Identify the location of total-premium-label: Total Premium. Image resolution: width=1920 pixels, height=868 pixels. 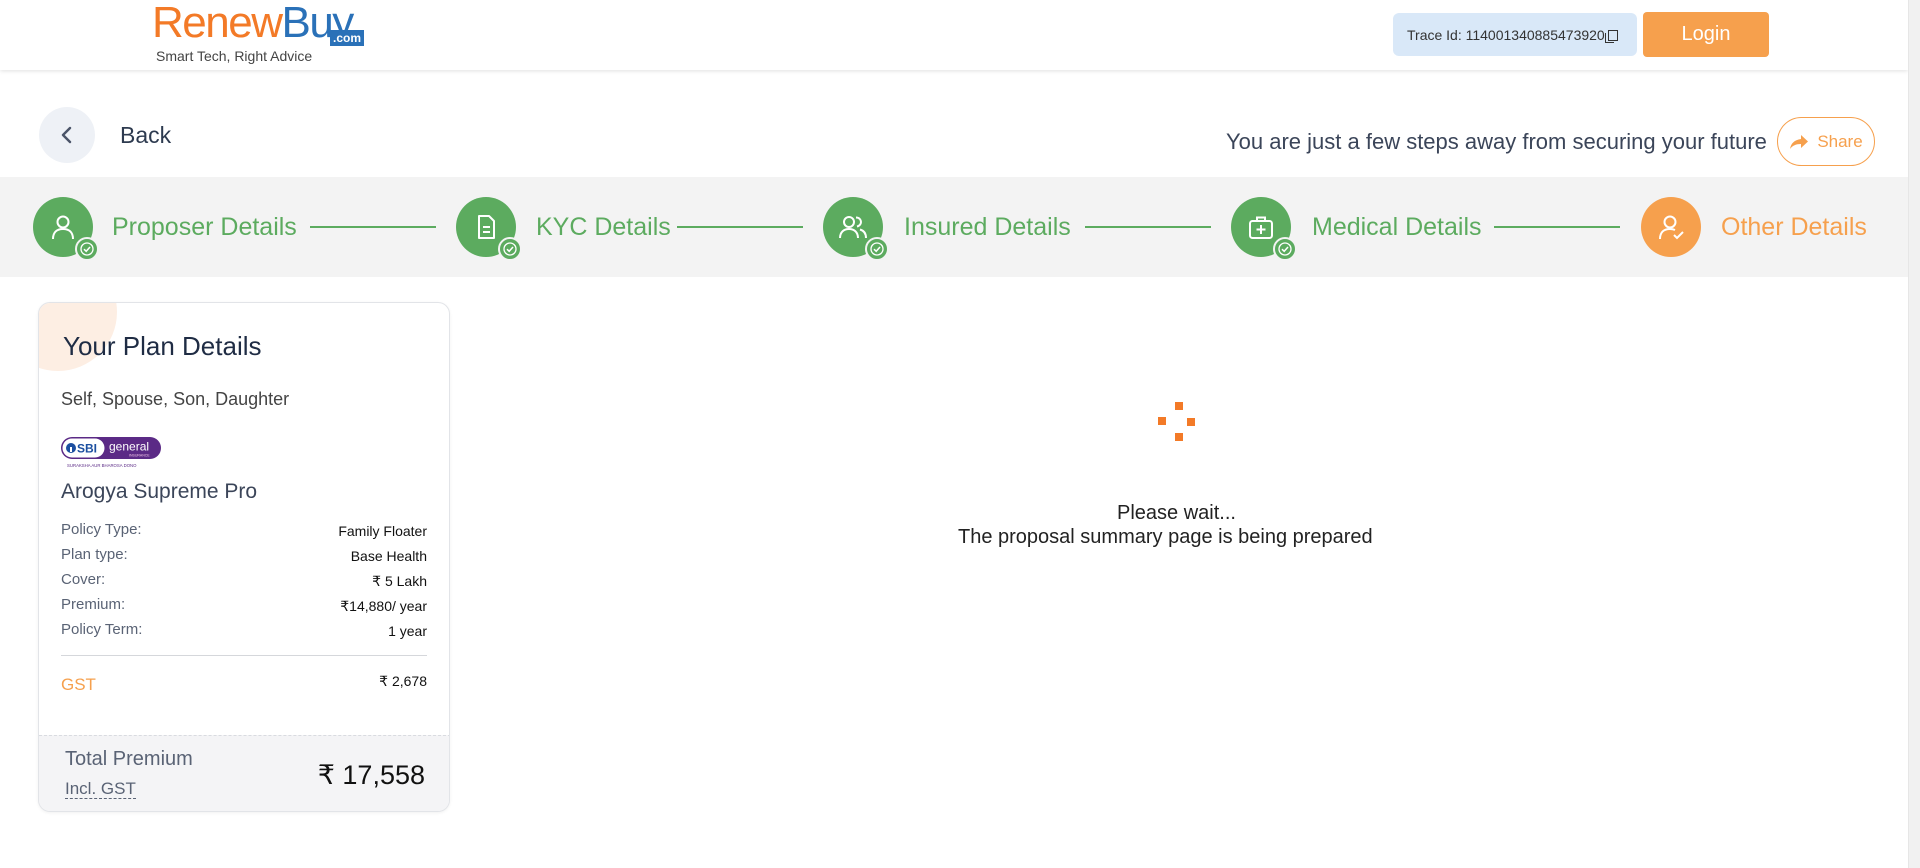
(129, 759).